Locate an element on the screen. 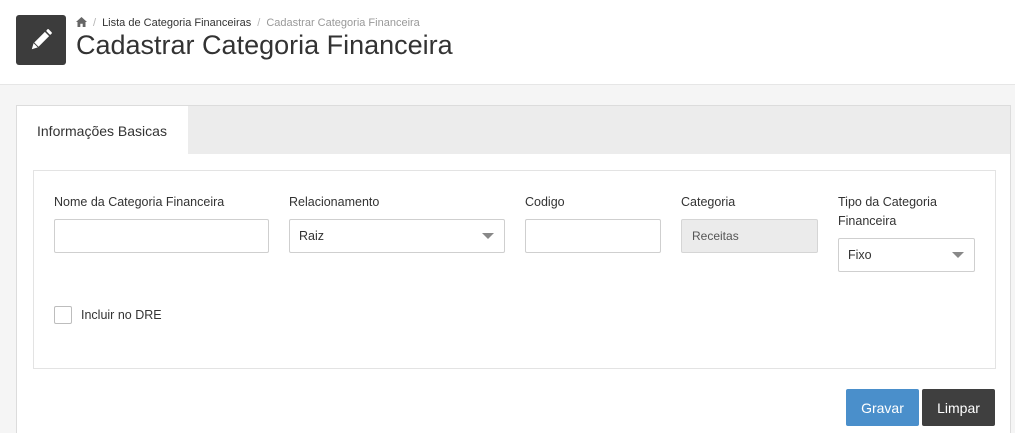 The image size is (1015, 433). categoria-label: Categoria is located at coordinates (708, 202).